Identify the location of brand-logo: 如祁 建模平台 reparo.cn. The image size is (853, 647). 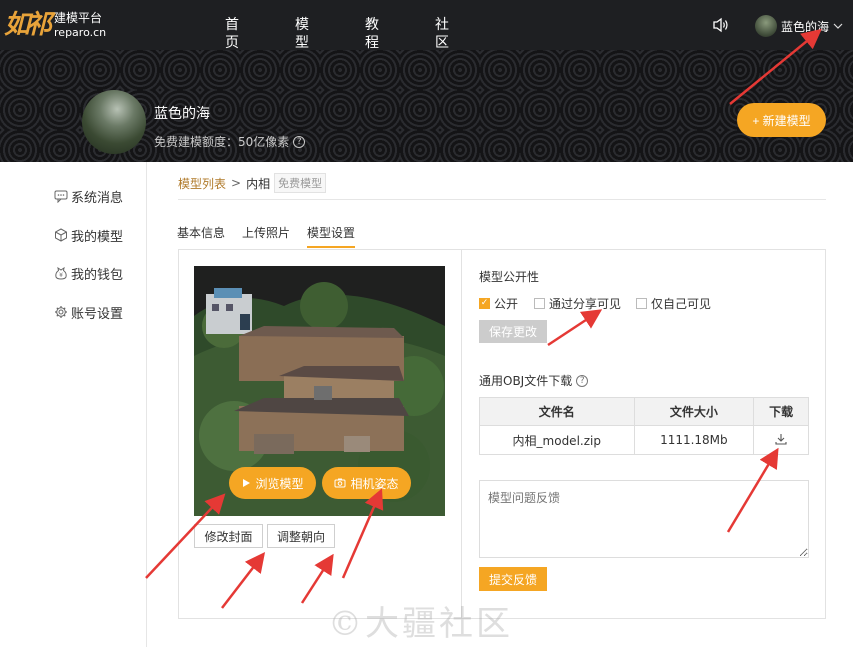
(55, 25).